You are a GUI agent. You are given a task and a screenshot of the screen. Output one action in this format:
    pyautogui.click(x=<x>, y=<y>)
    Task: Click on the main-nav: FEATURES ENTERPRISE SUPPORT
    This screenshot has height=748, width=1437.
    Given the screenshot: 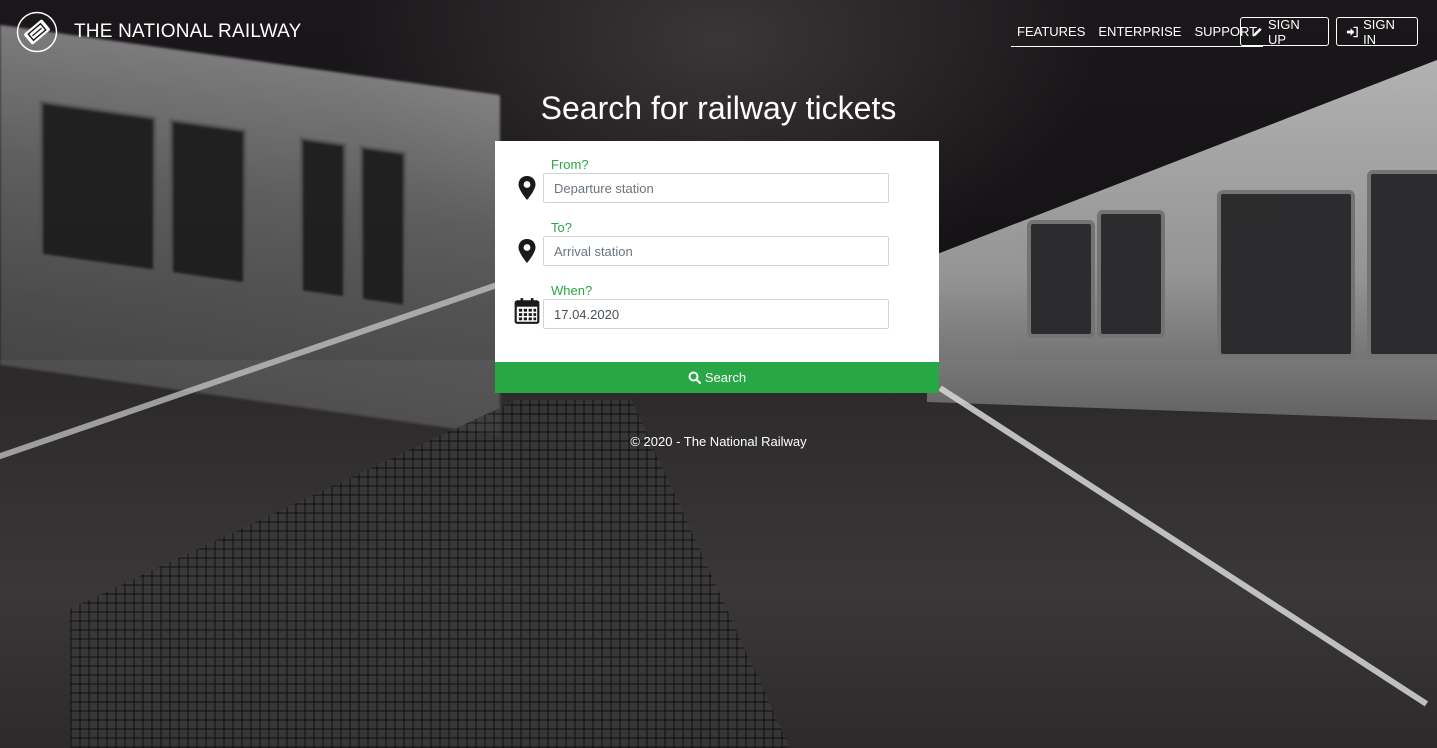 What is the action you would take?
    pyautogui.click(x=1137, y=31)
    